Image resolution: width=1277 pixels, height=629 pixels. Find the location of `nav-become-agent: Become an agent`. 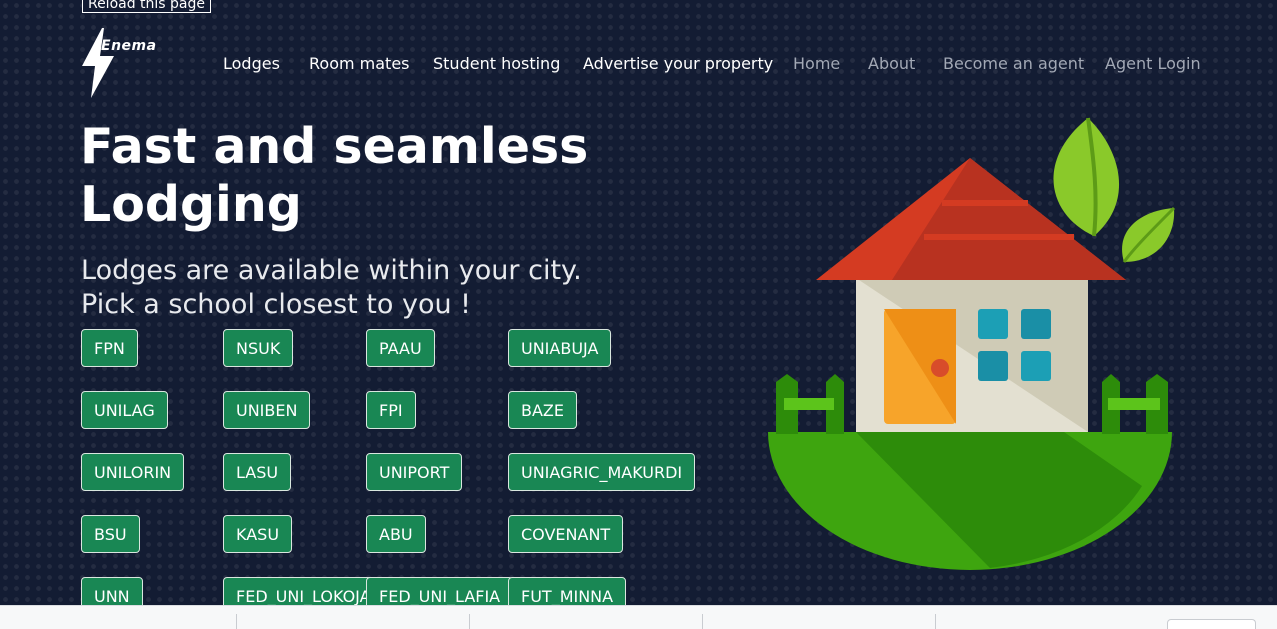

nav-become-agent: Become an agent is located at coordinates (1013, 64).